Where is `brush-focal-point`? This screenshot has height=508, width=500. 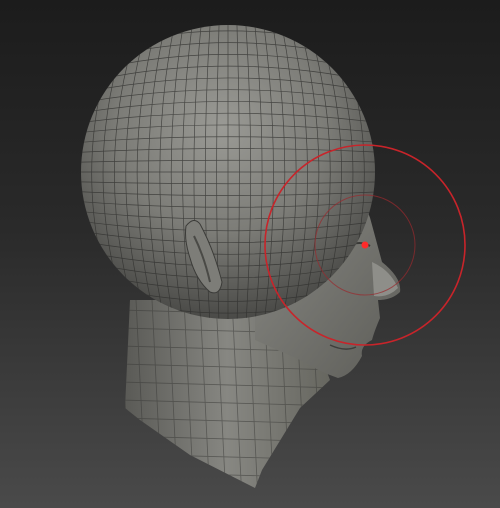 brush-focal-point is located at coordinates (365, 245).